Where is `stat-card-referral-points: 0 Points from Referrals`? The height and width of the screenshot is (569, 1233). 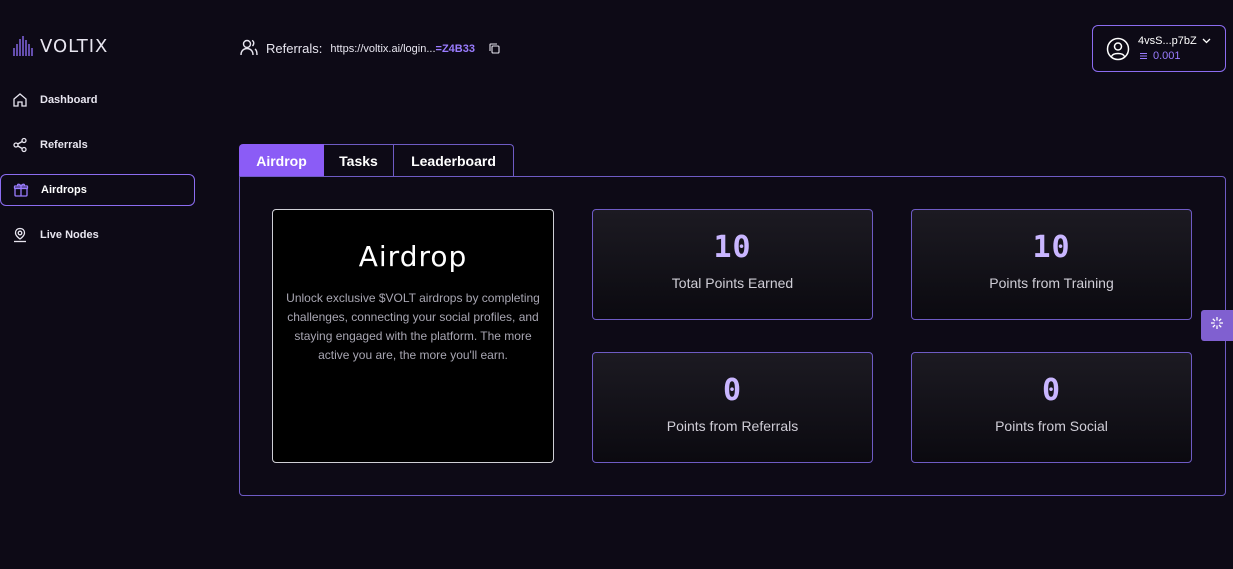 stat-card-referral-points: 0 Points from Referrals is located at coordinates (732, 407).